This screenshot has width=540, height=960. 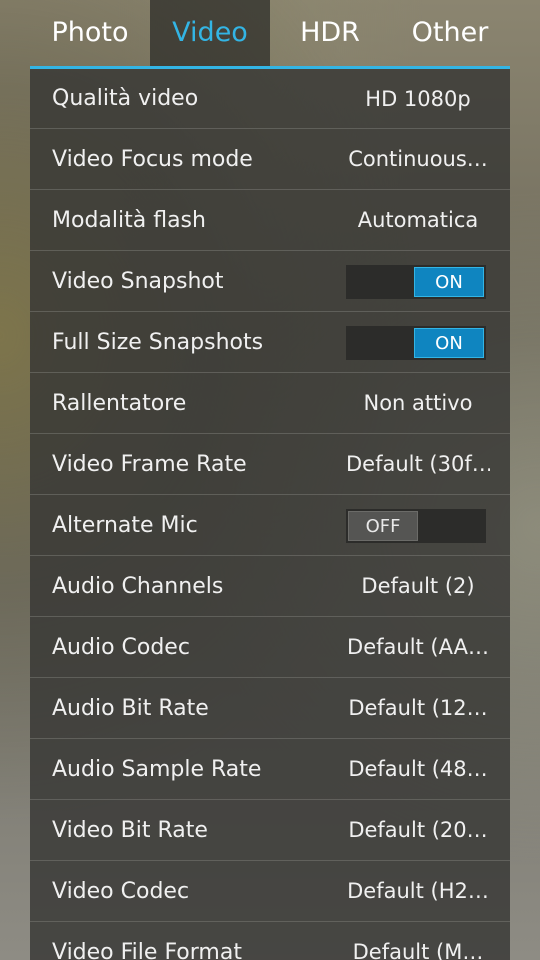 What do you see at coordinates (450, 33) in the screenshot?
I see `tab-other: Other` at bounding box center [450, 33].